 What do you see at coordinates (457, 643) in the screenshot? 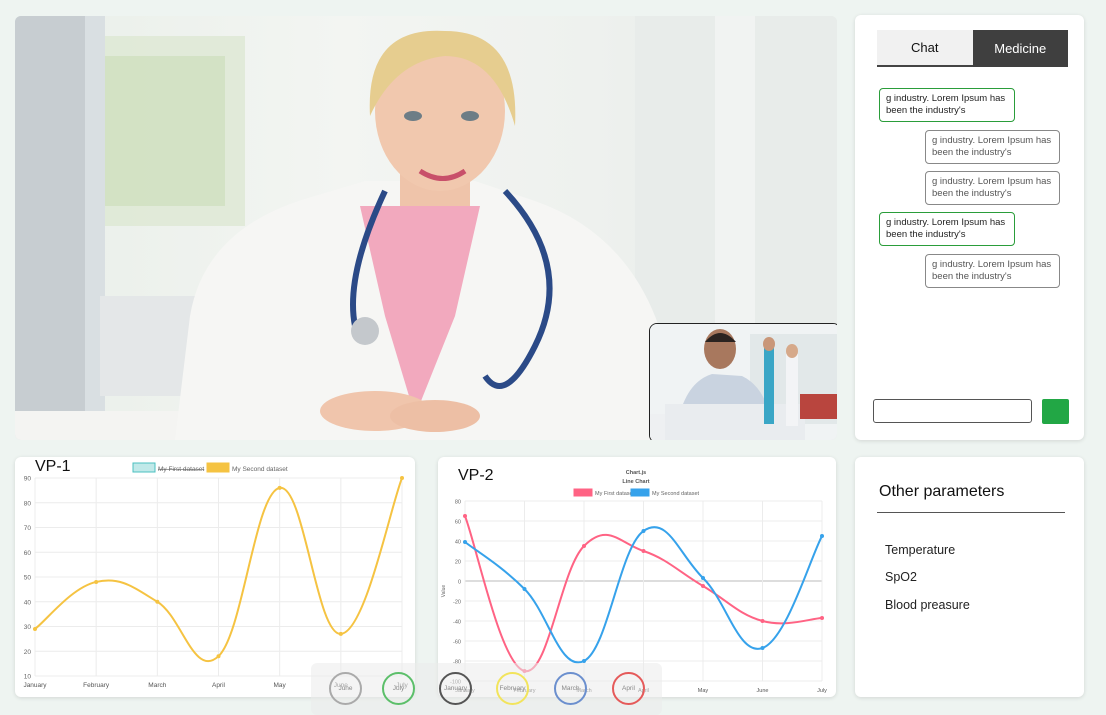
I see `y-tick-label: -60` at bounding box center [457, 643].